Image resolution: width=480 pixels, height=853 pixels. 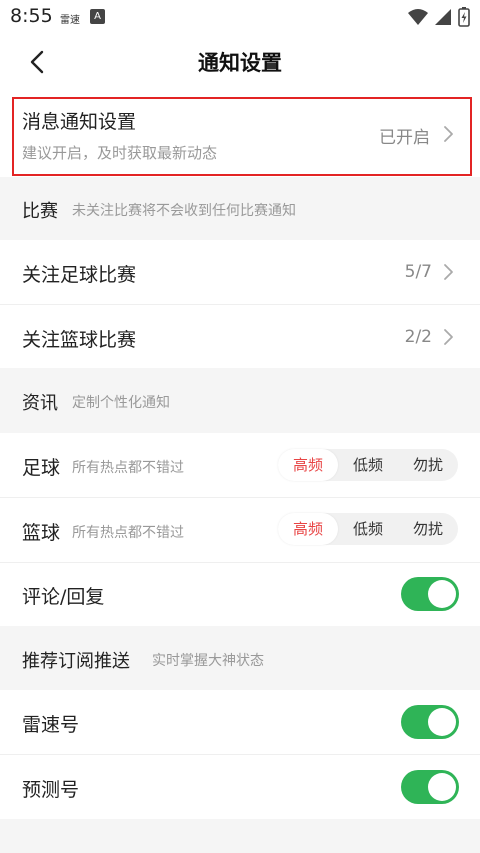 I want to click on signal-icon, so click(x=443, y=17).